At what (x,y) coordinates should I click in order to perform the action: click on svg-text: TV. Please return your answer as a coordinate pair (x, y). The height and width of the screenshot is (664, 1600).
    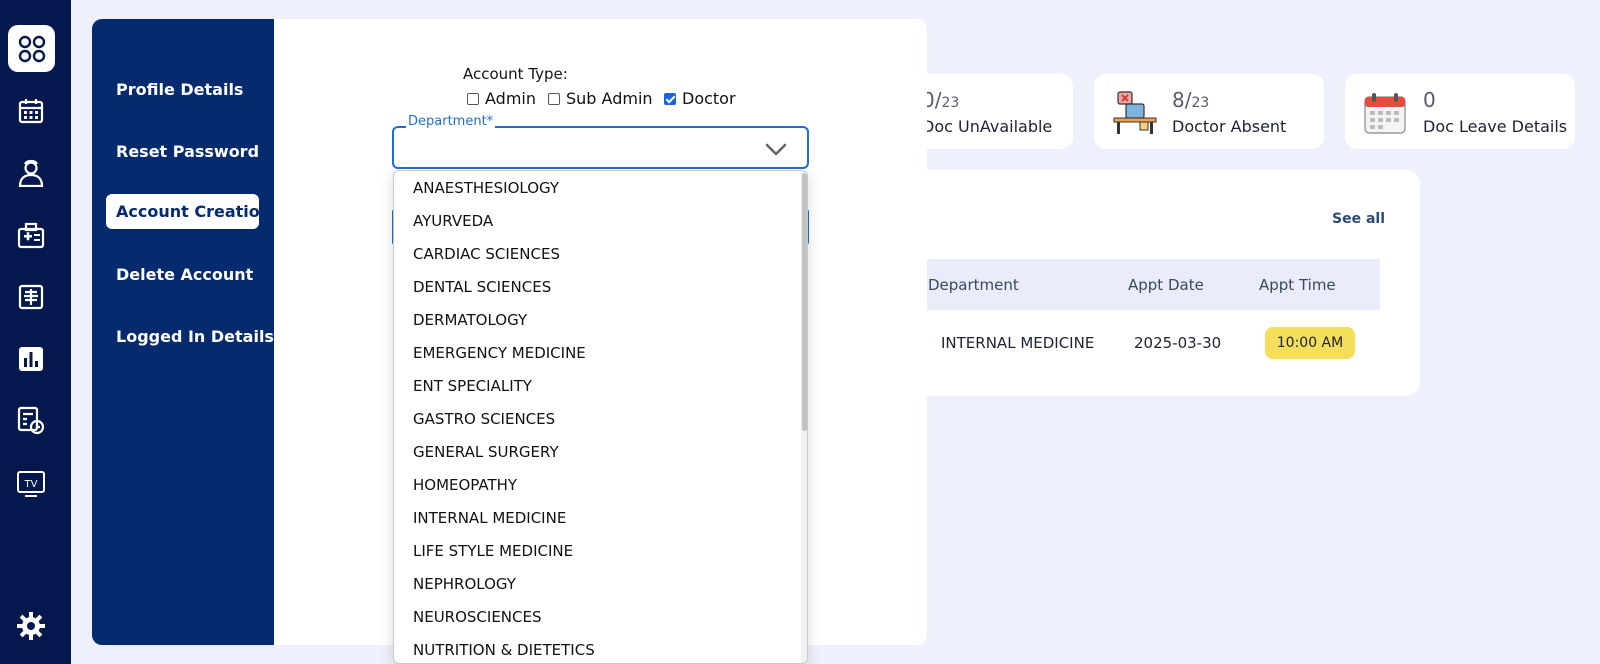
    Looking at the image, I should click on (31, 484).